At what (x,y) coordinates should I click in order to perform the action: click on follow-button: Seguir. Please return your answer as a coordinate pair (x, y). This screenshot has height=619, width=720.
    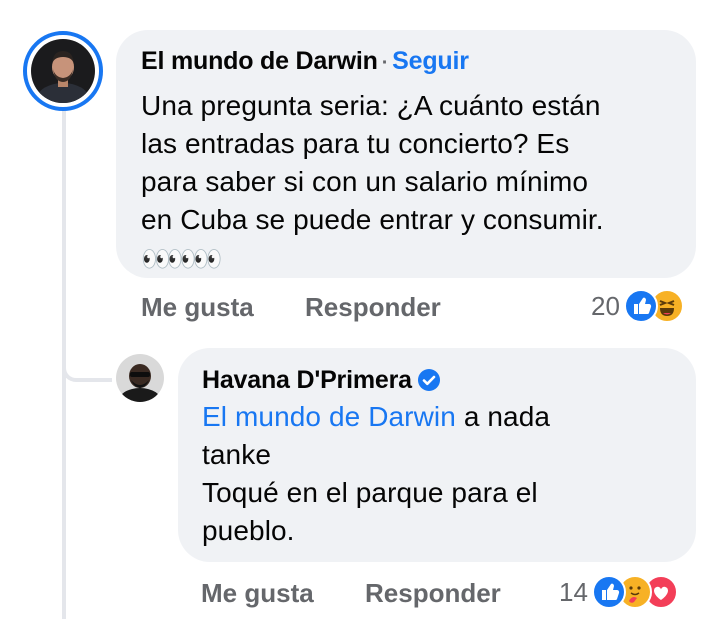
    Looking at the image, I should click on (430, 61).